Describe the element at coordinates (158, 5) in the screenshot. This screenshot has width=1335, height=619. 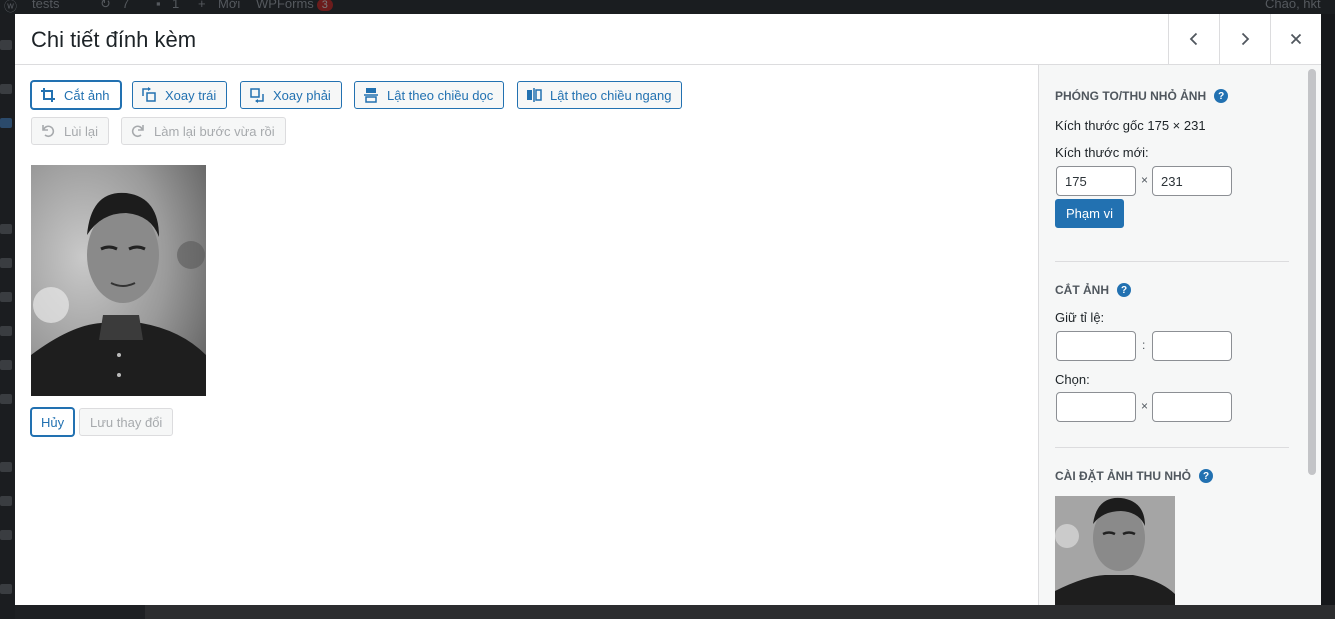
I see `comments-icon: ▪` at that location.